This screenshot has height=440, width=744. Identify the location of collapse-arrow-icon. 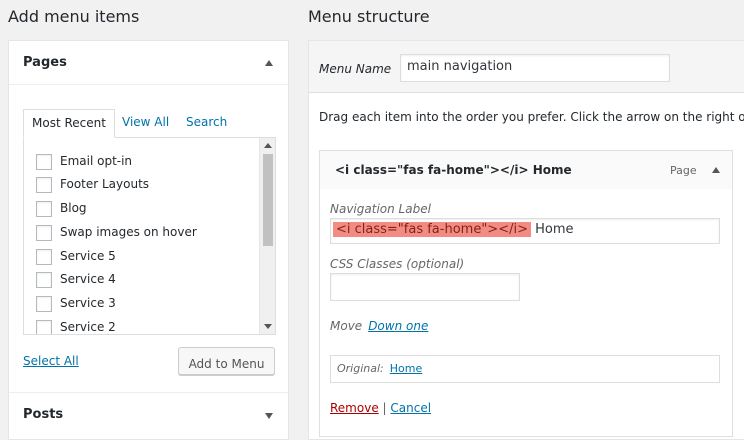
(269, 63).